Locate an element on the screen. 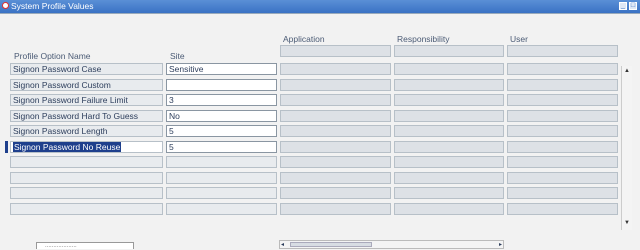 This screenshot has width=640, height=250. scroll-right-icon: ▸ is located at coordinates (500, 244).